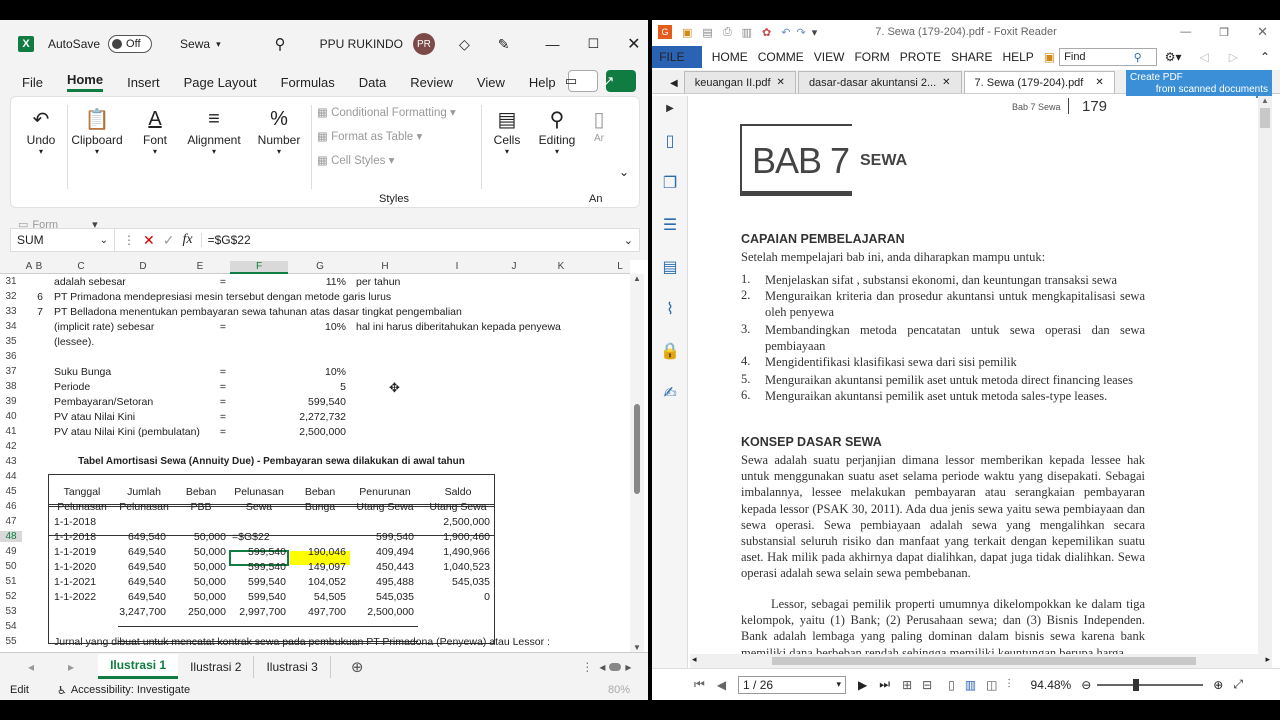 Image resolution: width=1280 pixels, height=720 pixels. What do you see at coordinates (707, 32) in the screenshot?
I see `save-icon: ▤` at bounding box center [707, 32].